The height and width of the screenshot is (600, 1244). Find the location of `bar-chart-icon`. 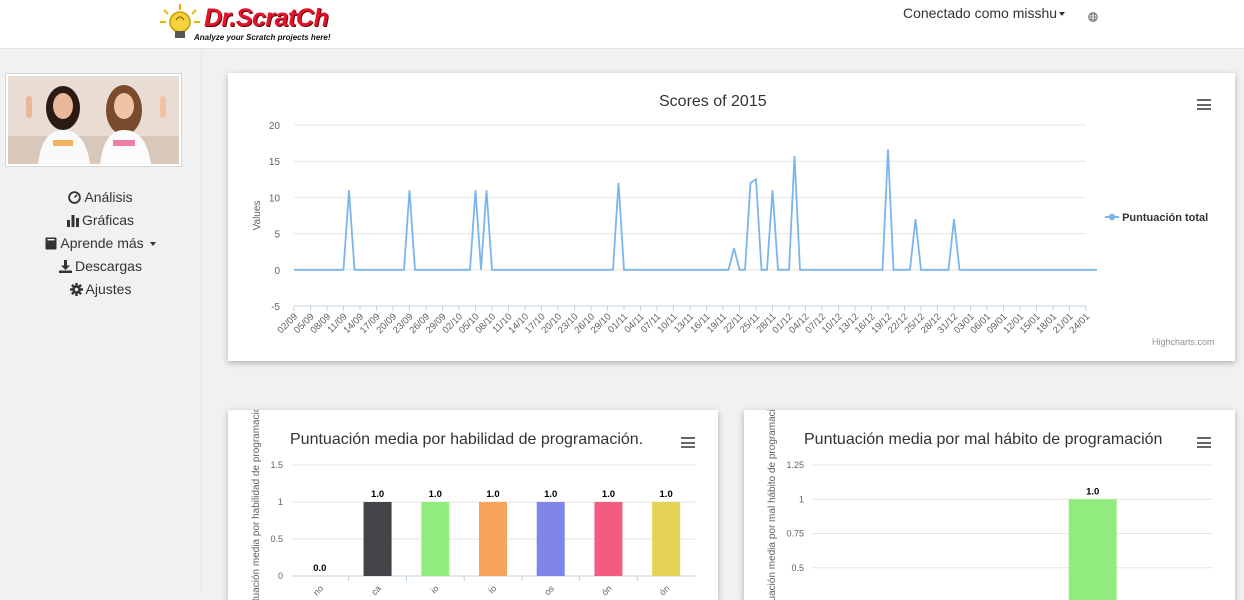

bar-chart-icon is located at coordinates (72, 221).